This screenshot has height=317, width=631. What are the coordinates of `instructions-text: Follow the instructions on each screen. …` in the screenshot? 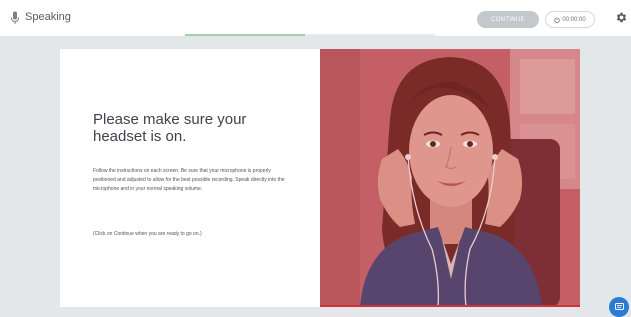 It's located at (189, 180).